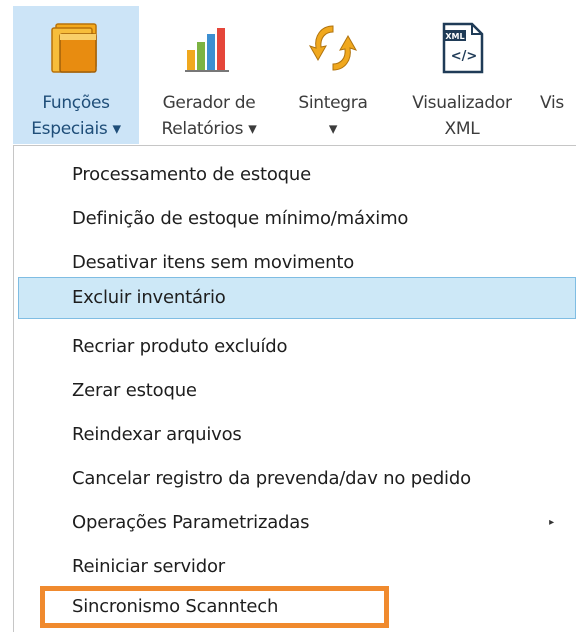 The width and height of the screenshot is (576, 632). What do you see at coordinates (464, 56) in the screenshot?
I see `xml-tag-text: </>` at bounding box center [464, 56].